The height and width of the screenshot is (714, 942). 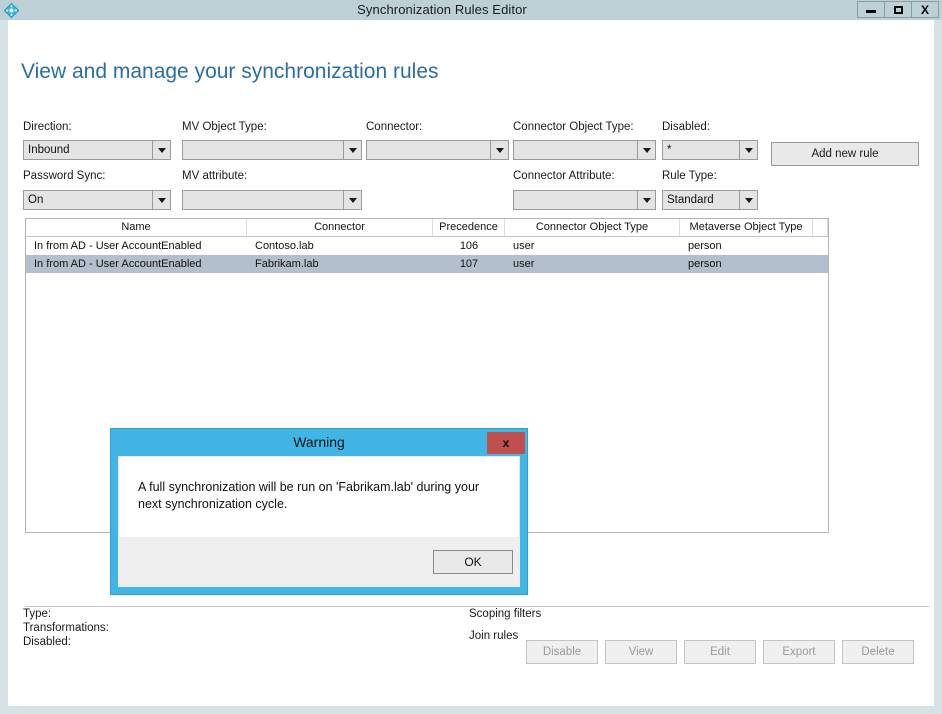 What do you see at coordinates (319, 562) in the screenshot?
I see `dialog-footer: OK` at bounding box center [319, 562].